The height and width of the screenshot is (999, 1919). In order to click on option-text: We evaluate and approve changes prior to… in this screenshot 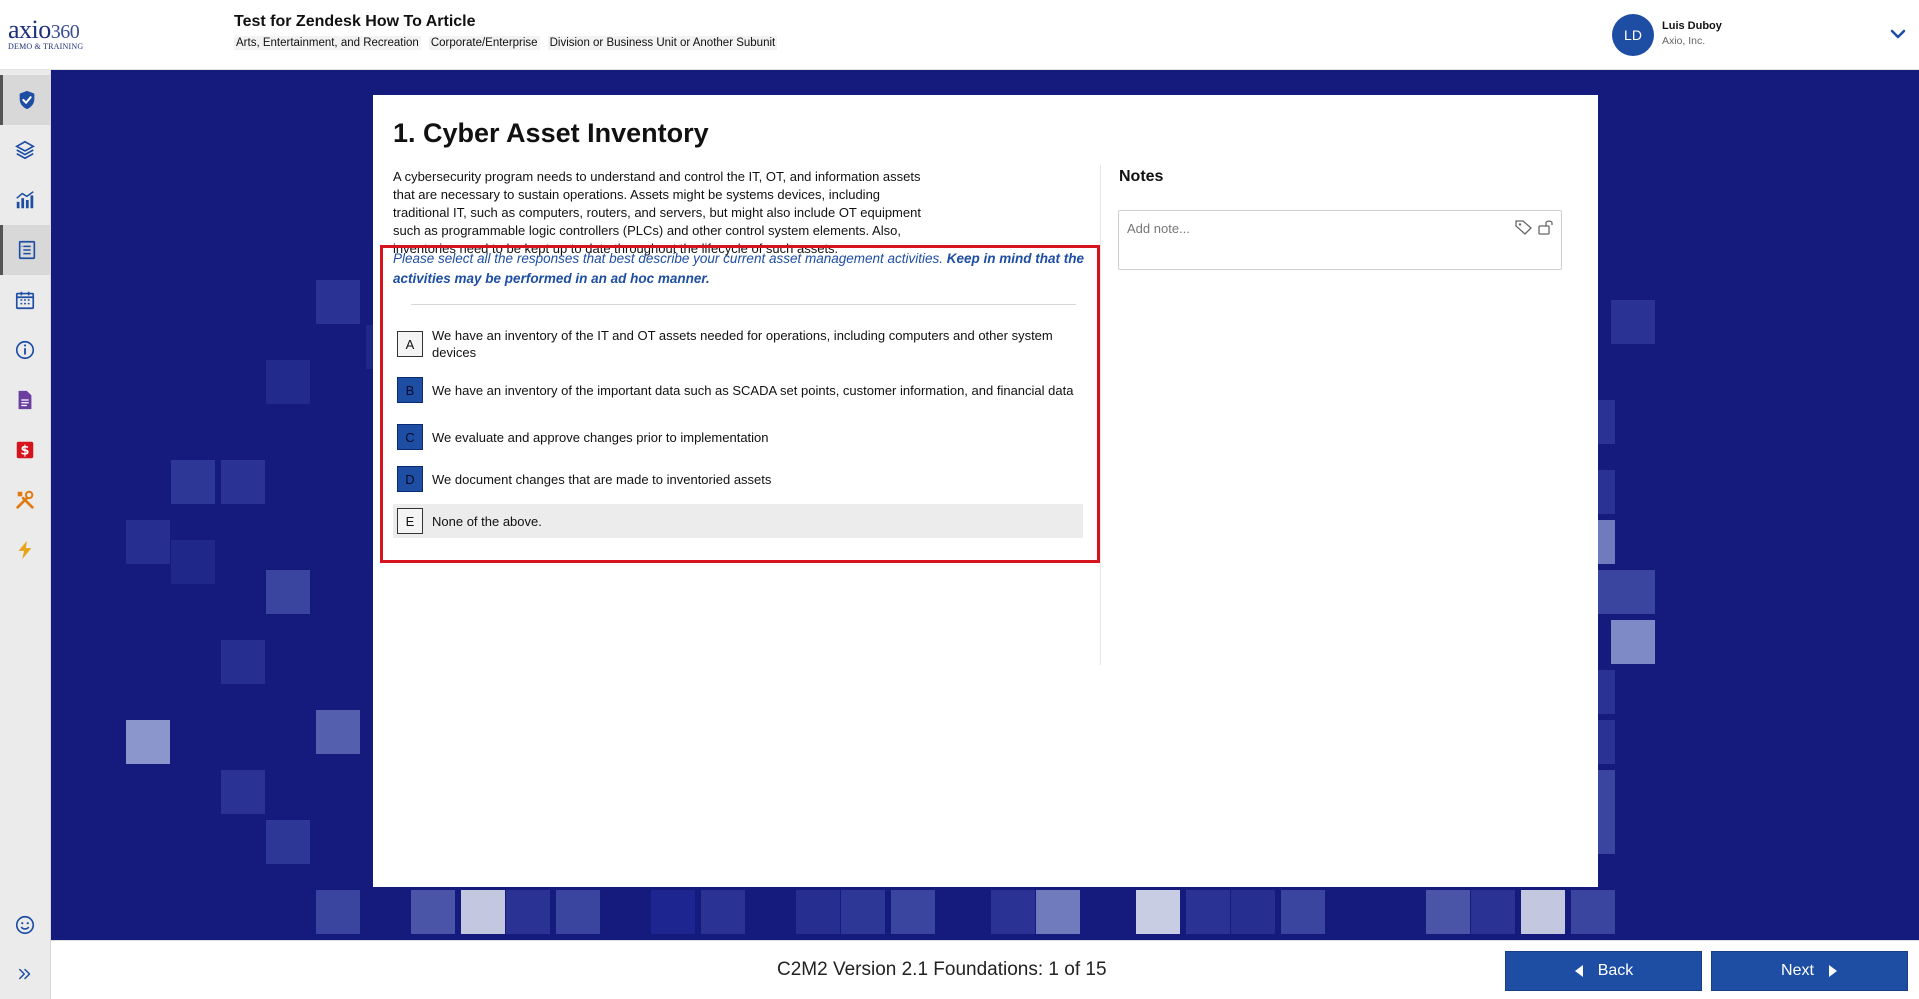, I will do `click(600, 437)`.